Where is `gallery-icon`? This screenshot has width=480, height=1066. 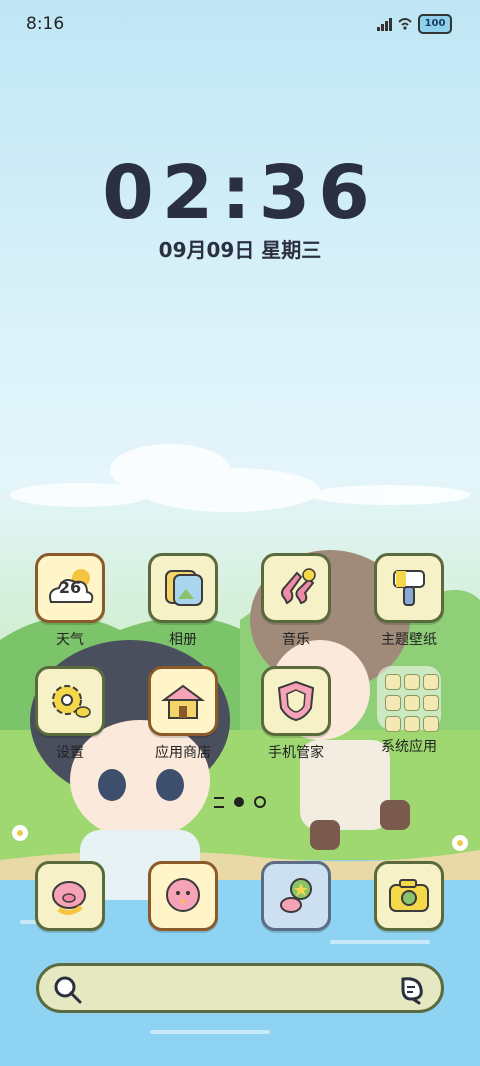 gallery-icon is located at coordinates (183, 588).